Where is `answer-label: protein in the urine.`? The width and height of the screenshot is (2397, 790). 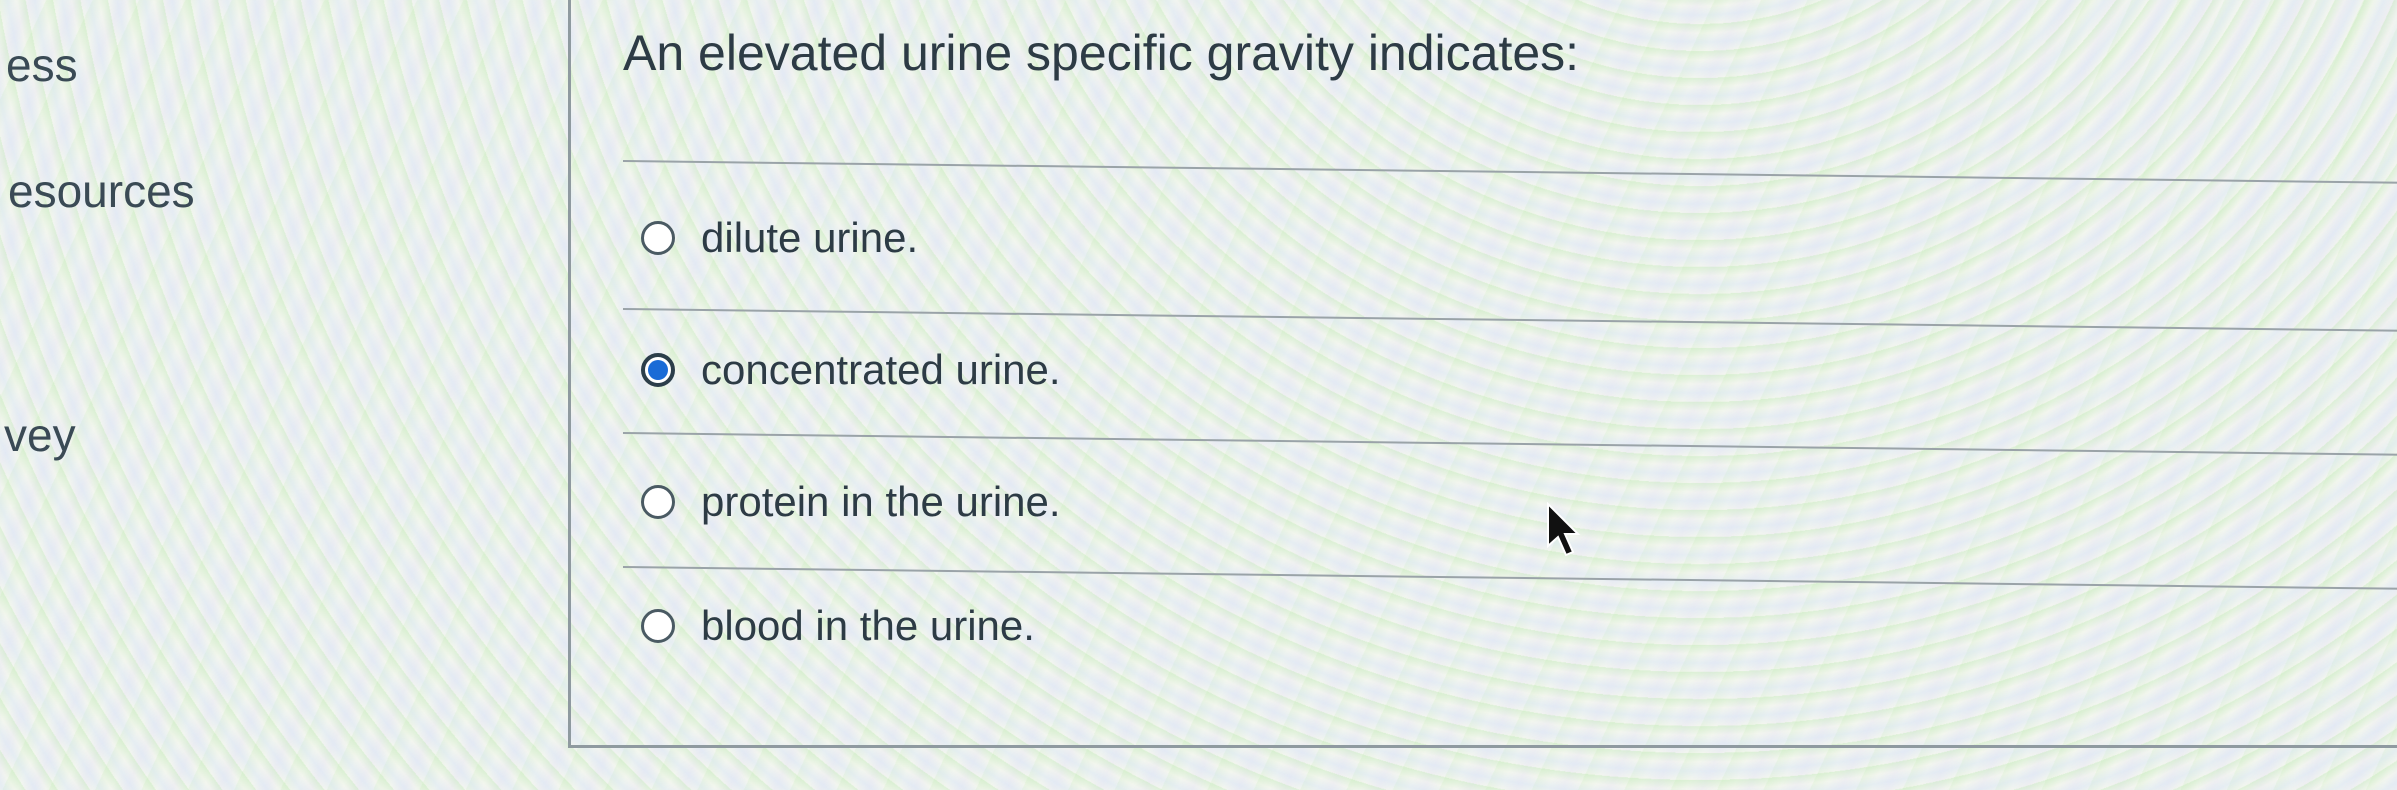
answer-label: protein in the urine. is located at coordinates (881, 501).